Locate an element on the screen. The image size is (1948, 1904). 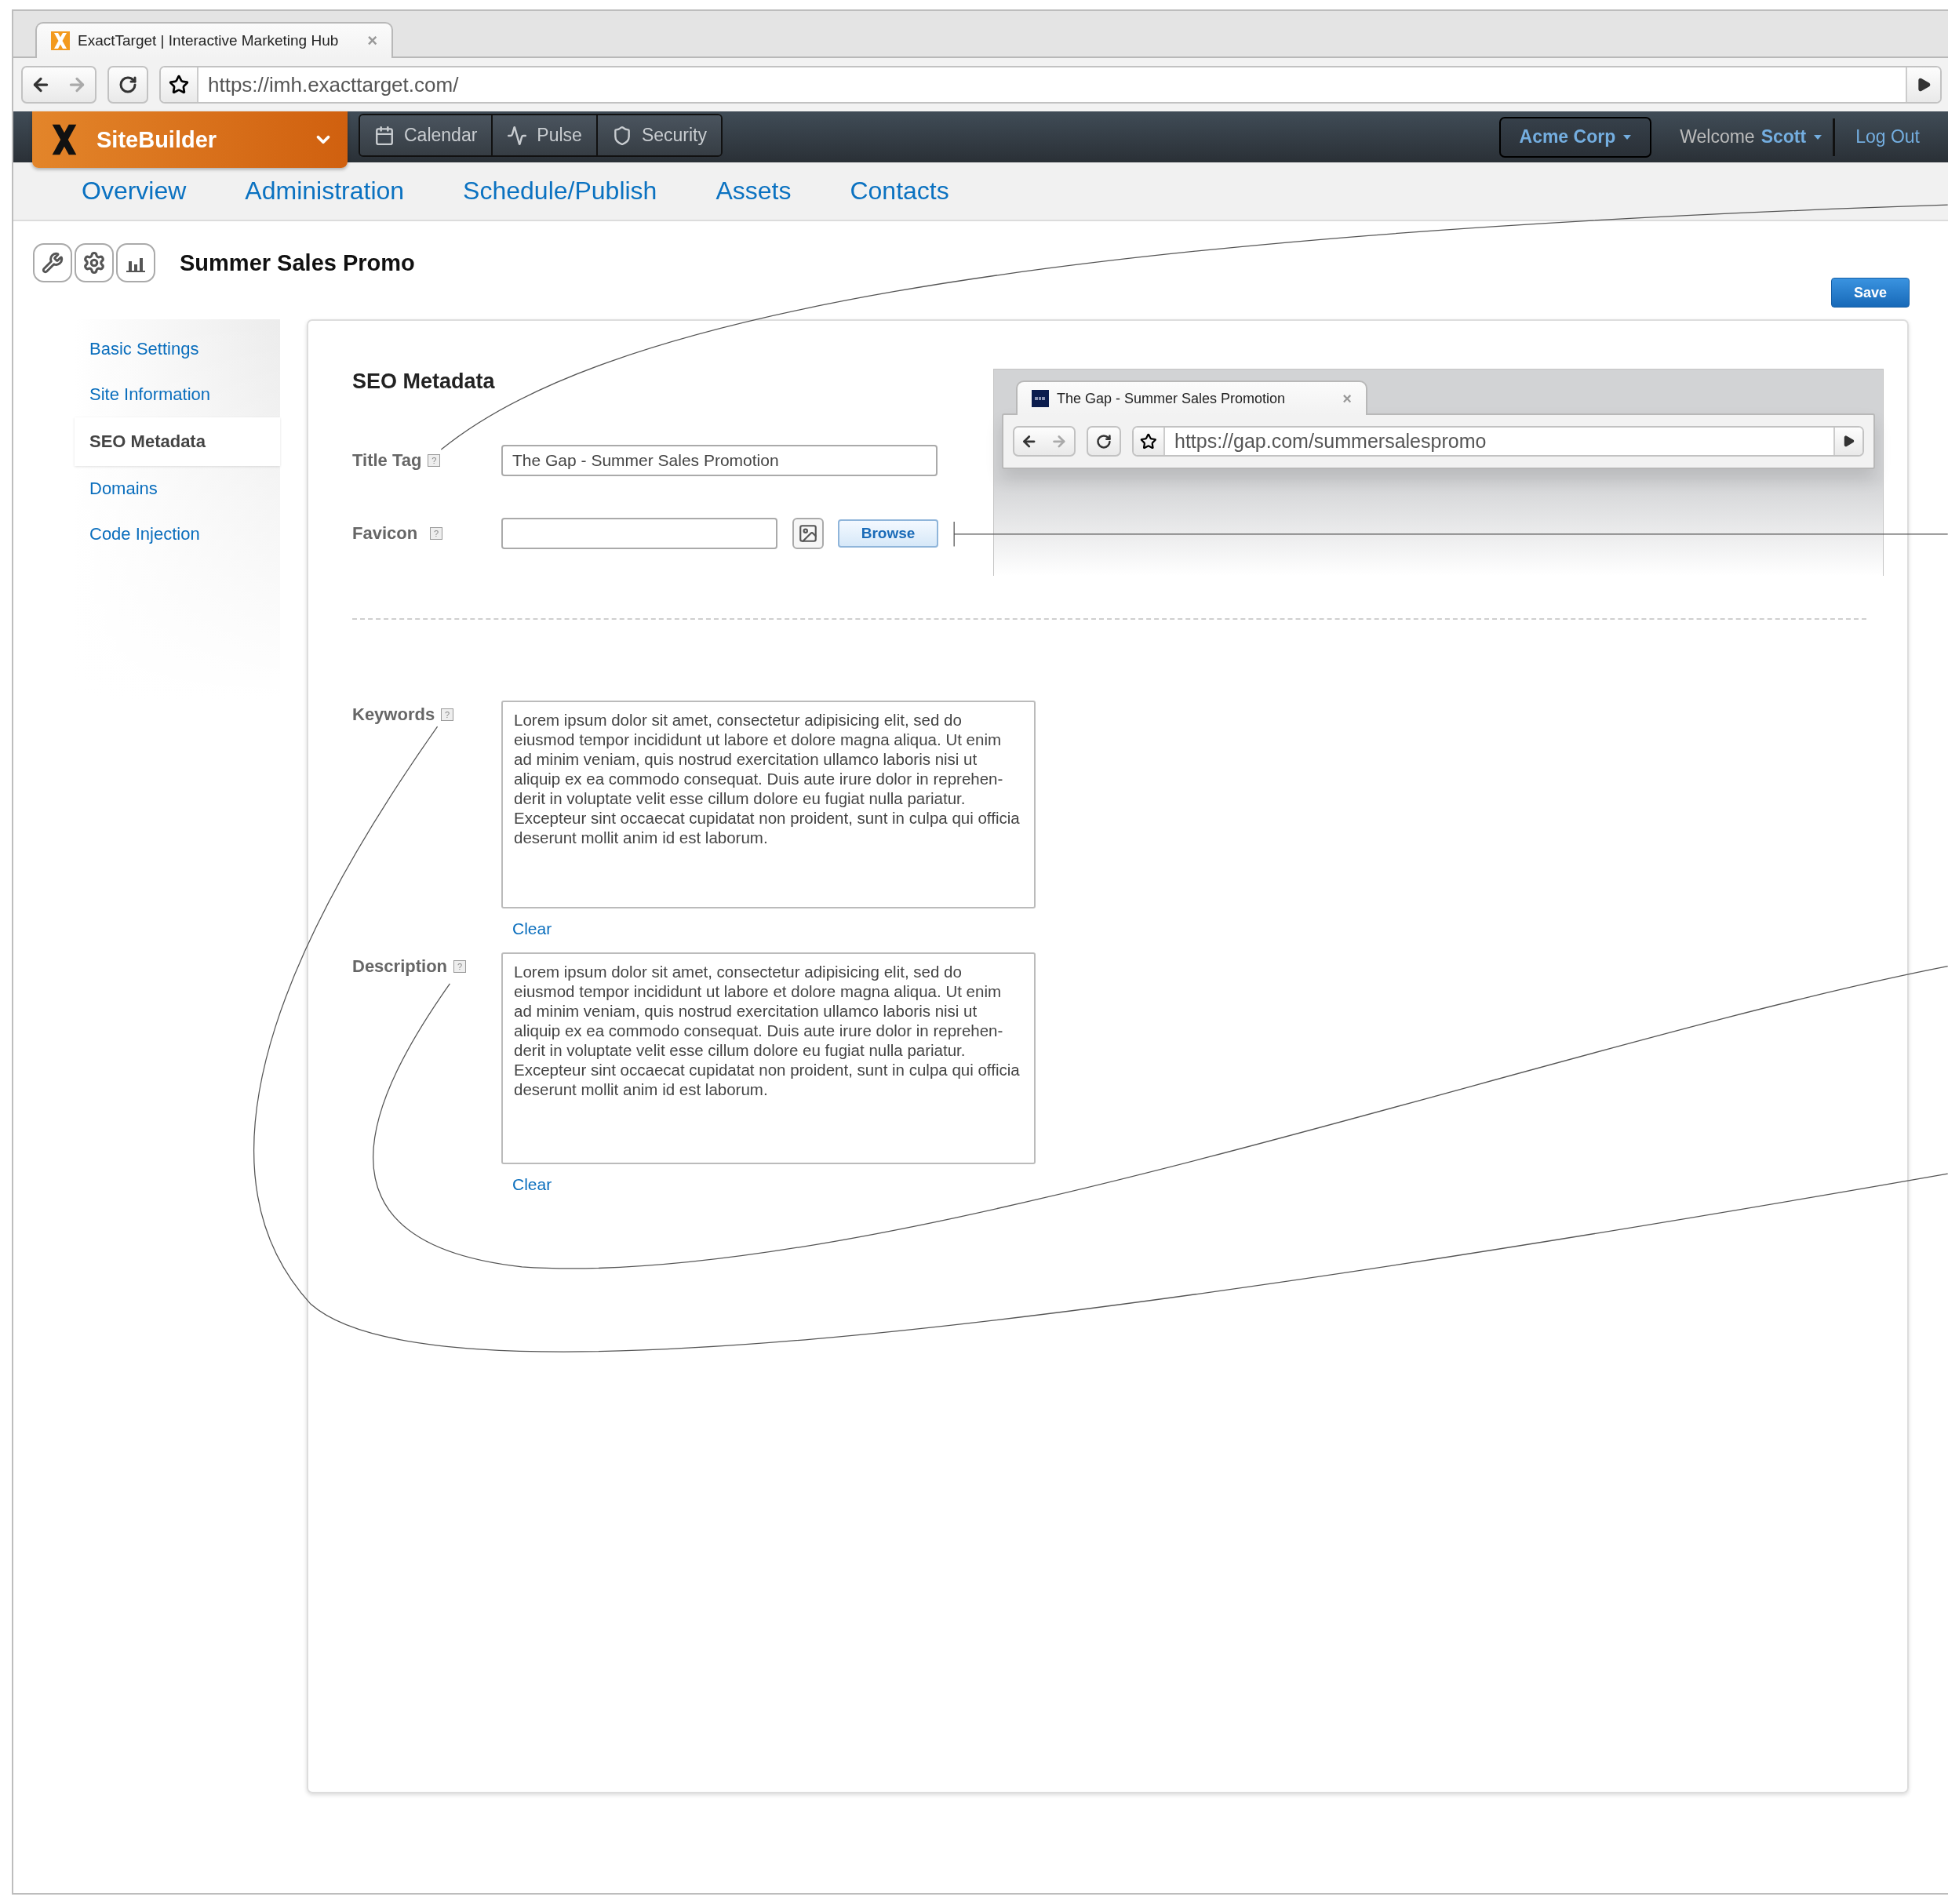
address-field: https://gap.com/summersalespromo is located at coordinates (1498, 441).